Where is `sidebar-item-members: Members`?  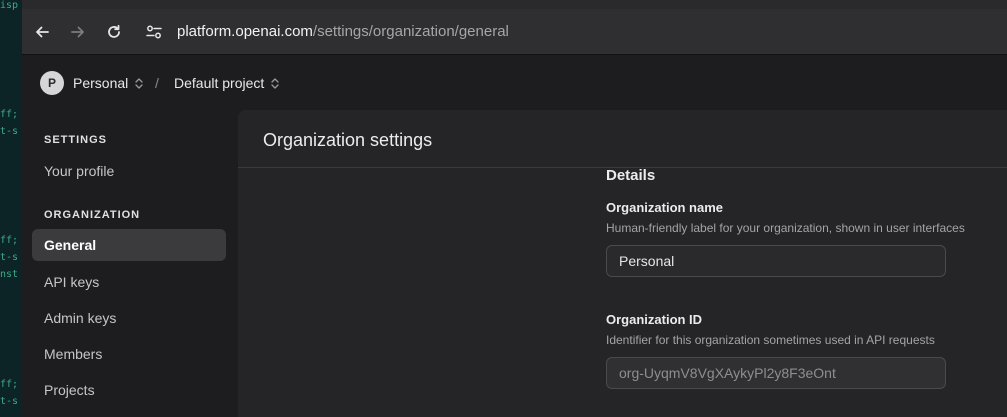
sidebar-item-members: Members is located at coordinates (129, 354).